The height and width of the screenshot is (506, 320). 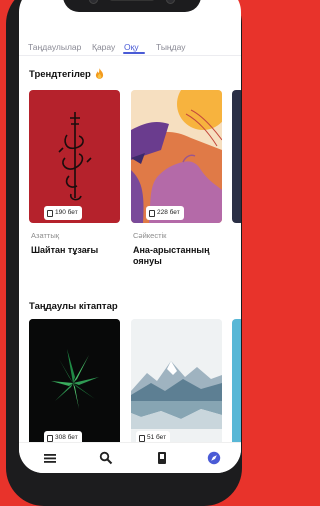 What do you see at coordinates (150, 235) in the screenshot?
I see `book-category: Сәйкестік` at bounding box center [150, 235].